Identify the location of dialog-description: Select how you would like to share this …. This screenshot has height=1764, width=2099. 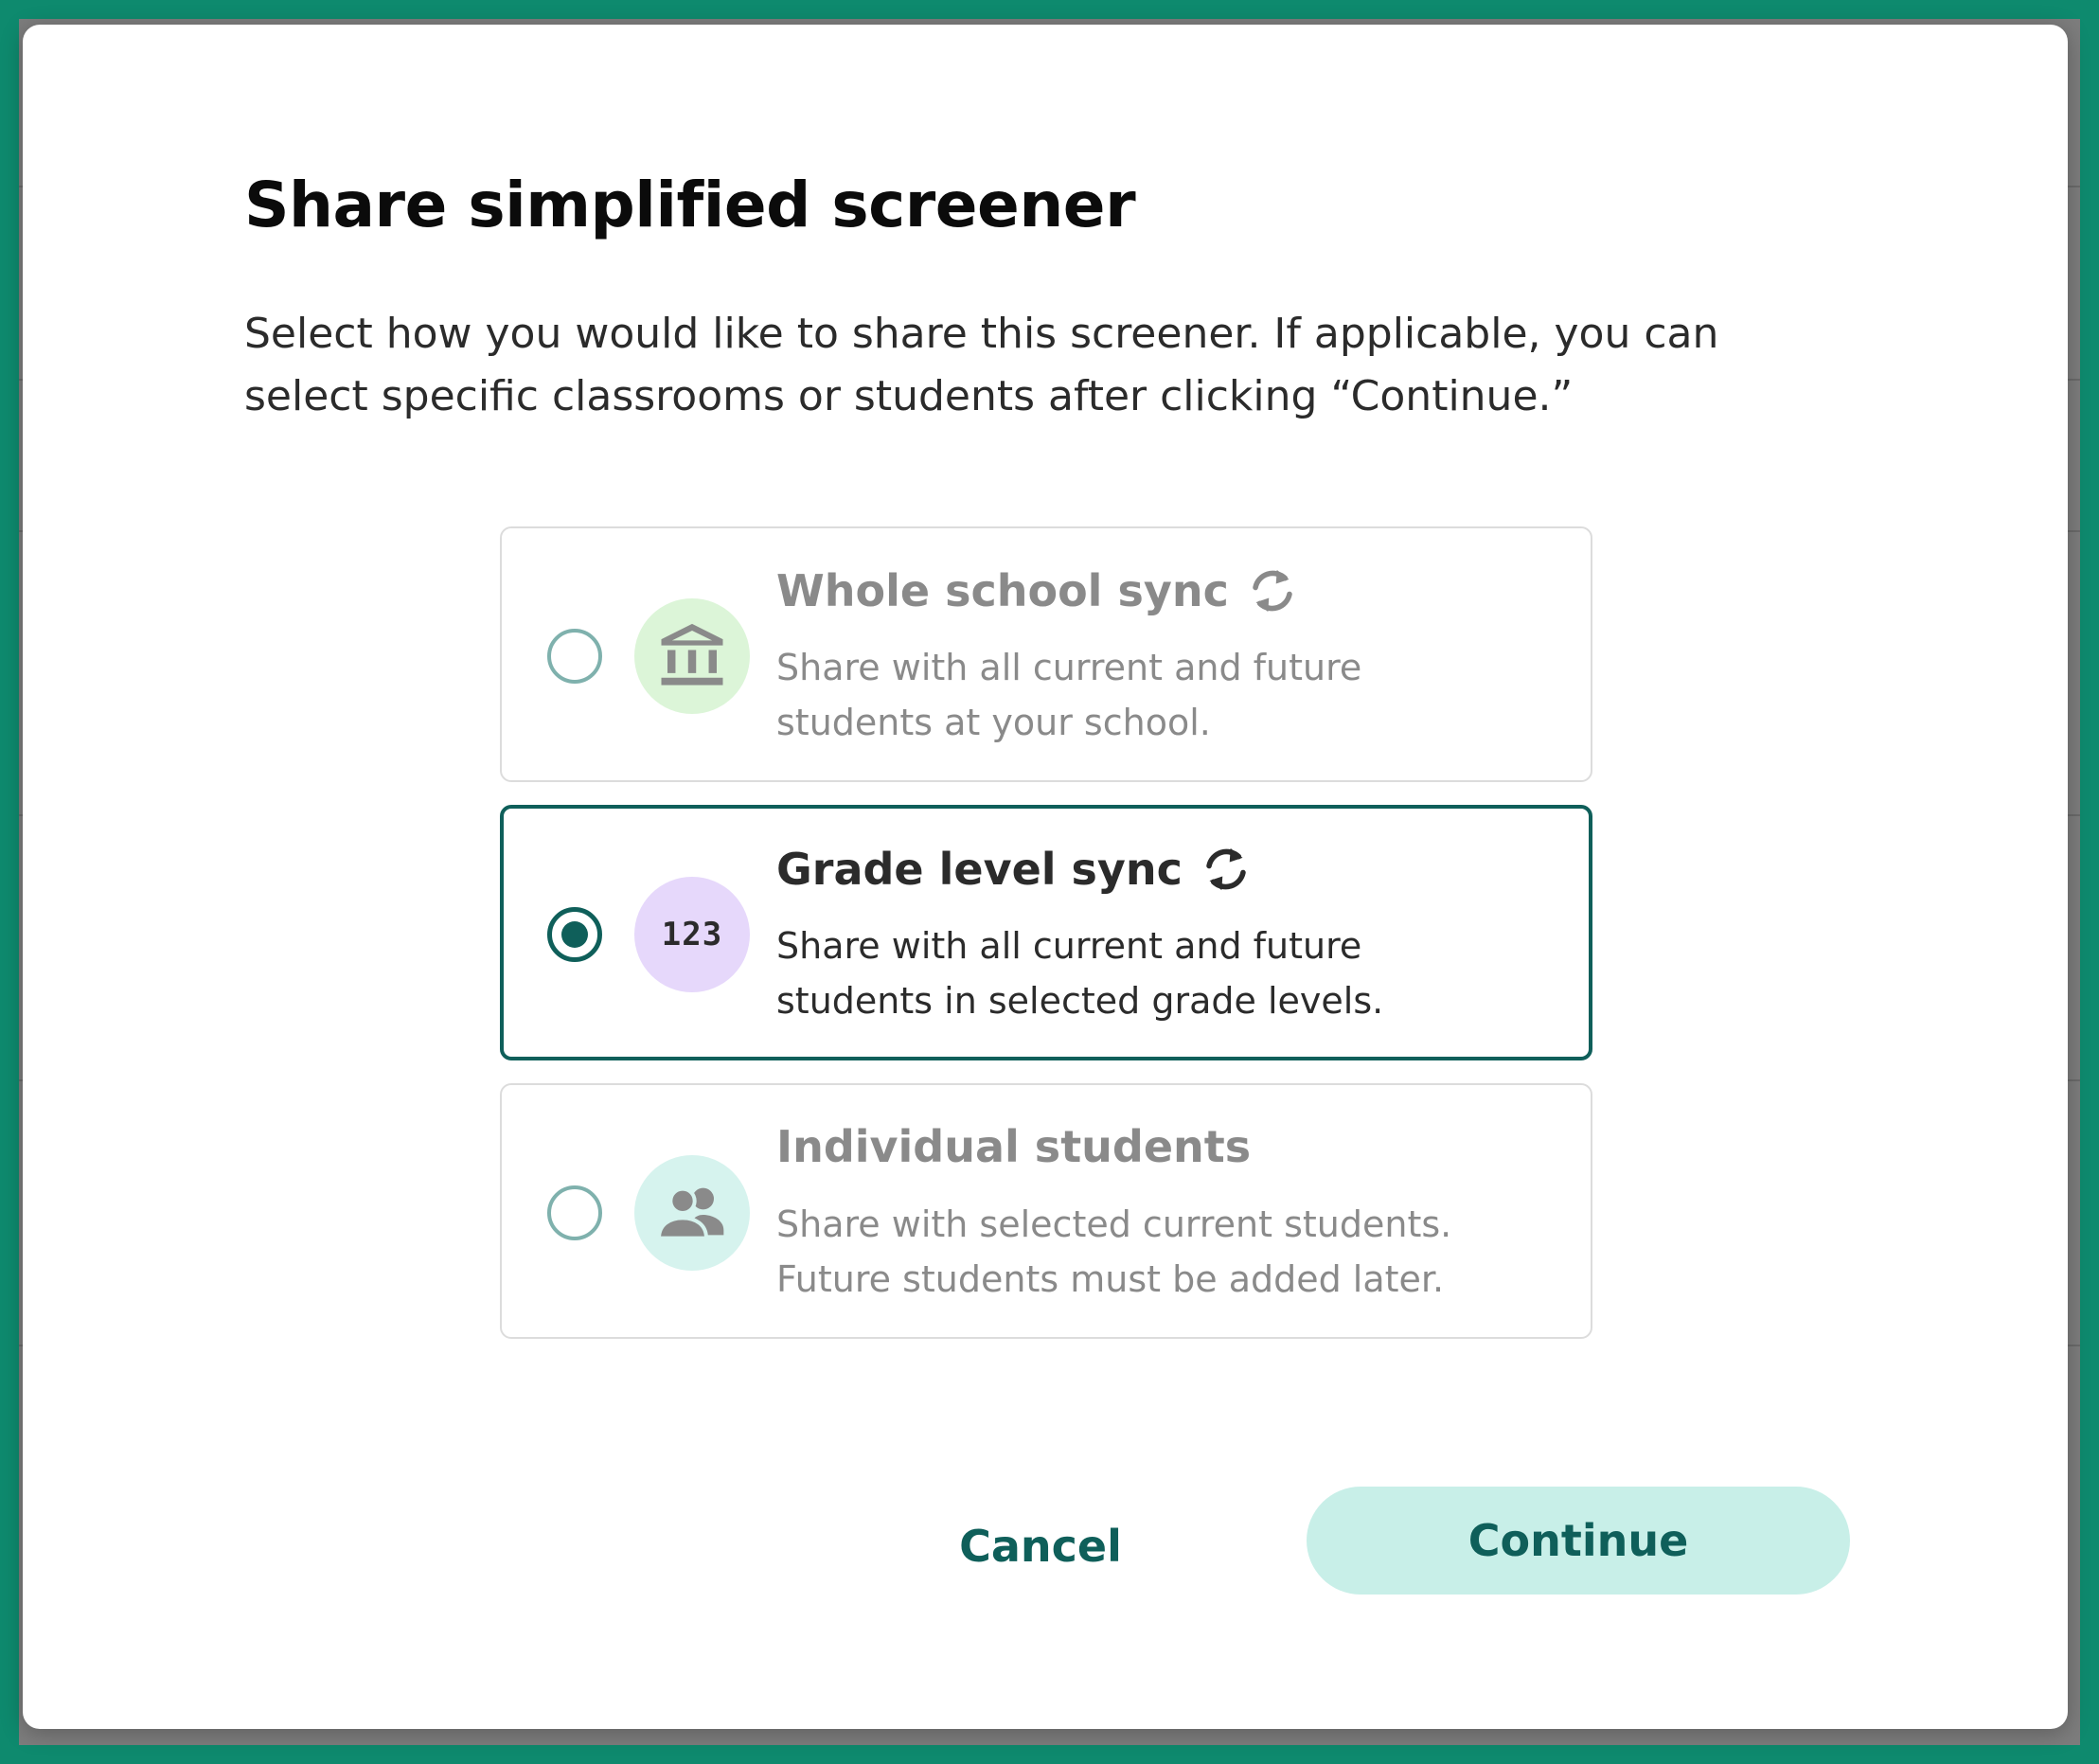
(982, 365).